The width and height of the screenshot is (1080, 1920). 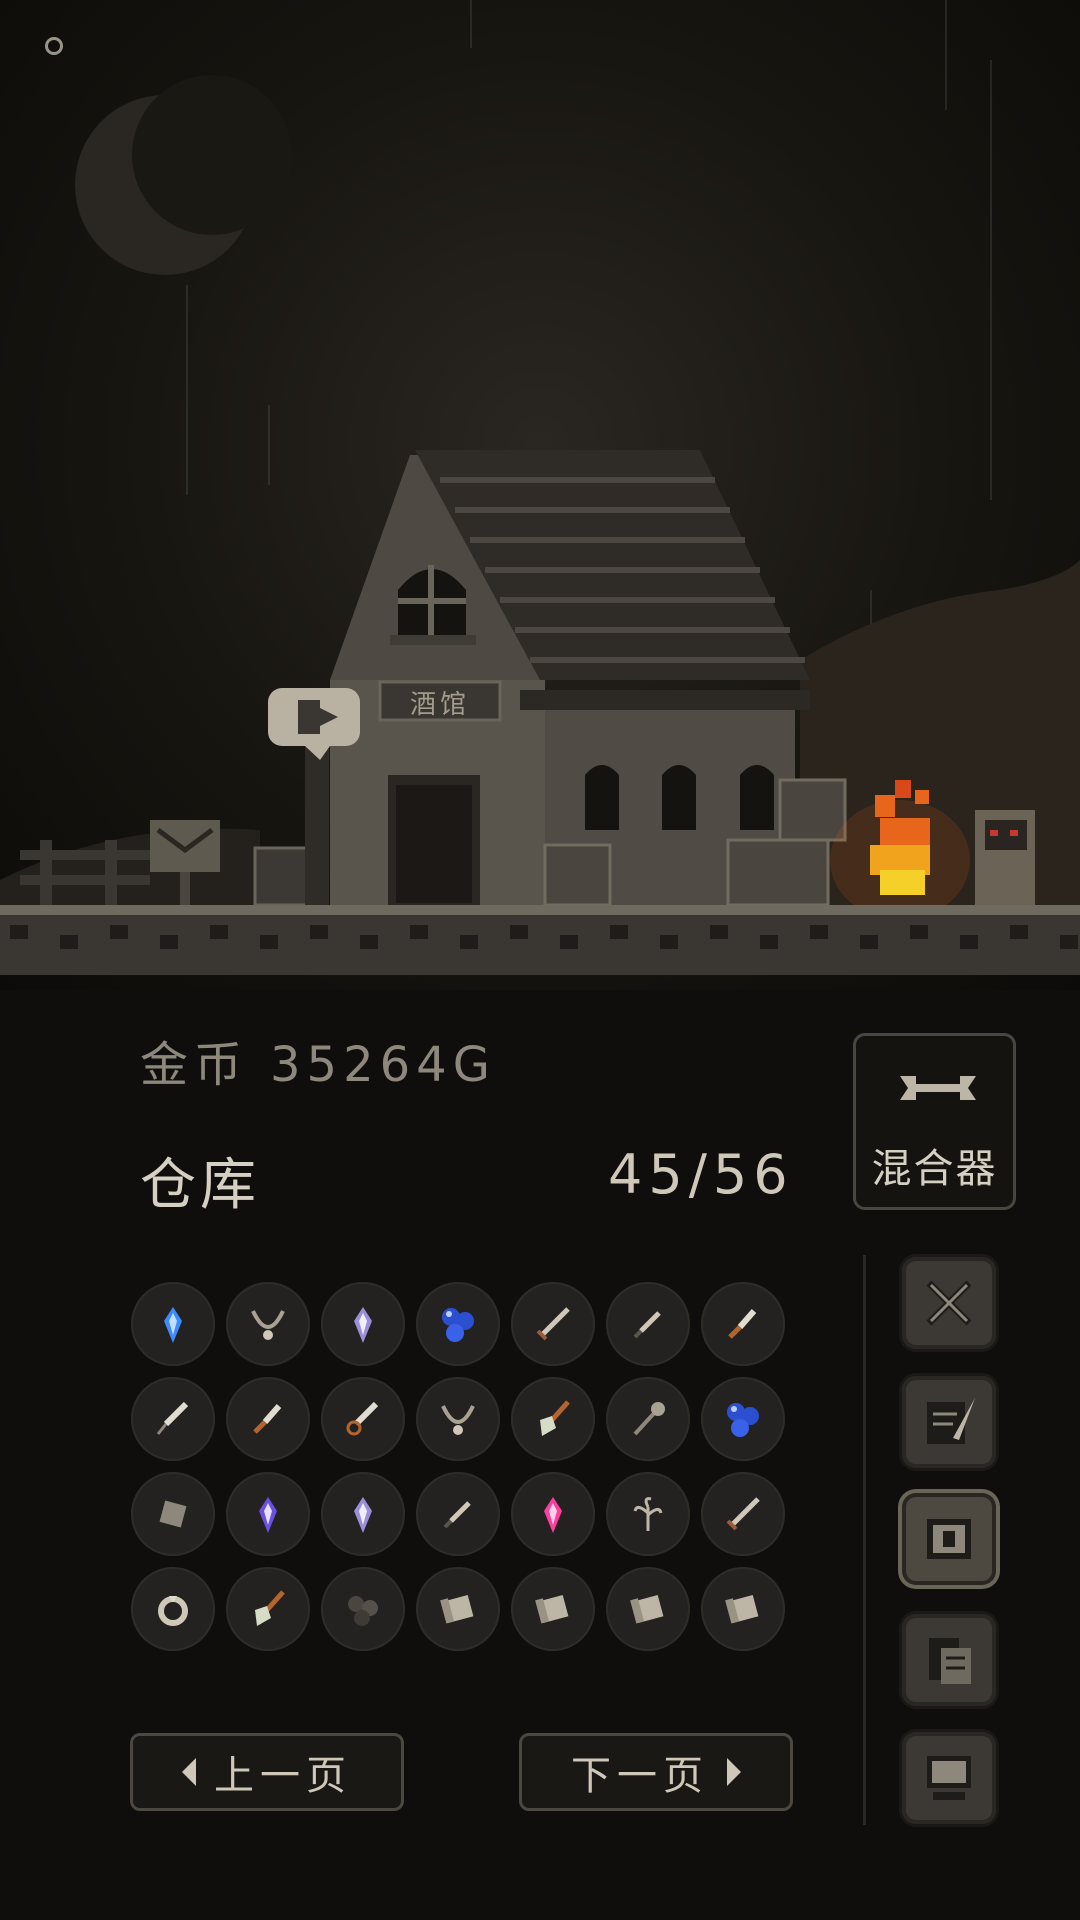 I want to click on tab-documents, so click(x=949, y=1660).